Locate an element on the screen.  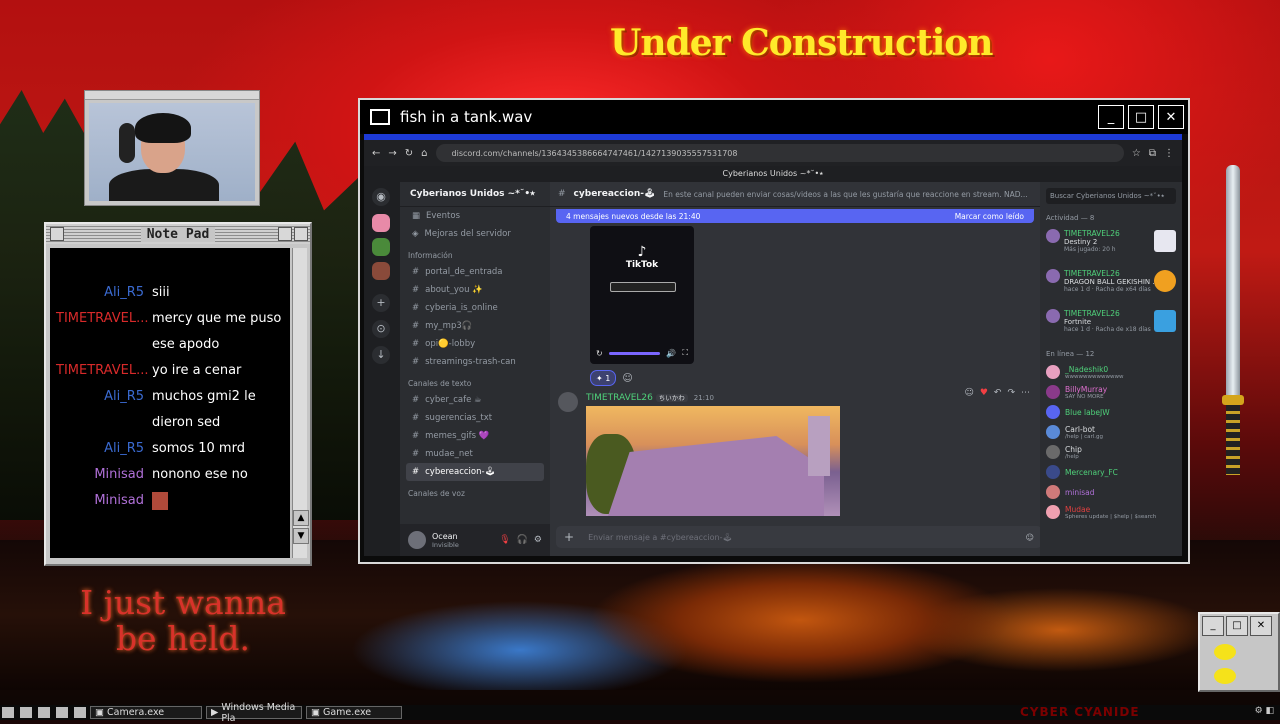
member-item: Chip/help is located at coordinates (1111, 452).